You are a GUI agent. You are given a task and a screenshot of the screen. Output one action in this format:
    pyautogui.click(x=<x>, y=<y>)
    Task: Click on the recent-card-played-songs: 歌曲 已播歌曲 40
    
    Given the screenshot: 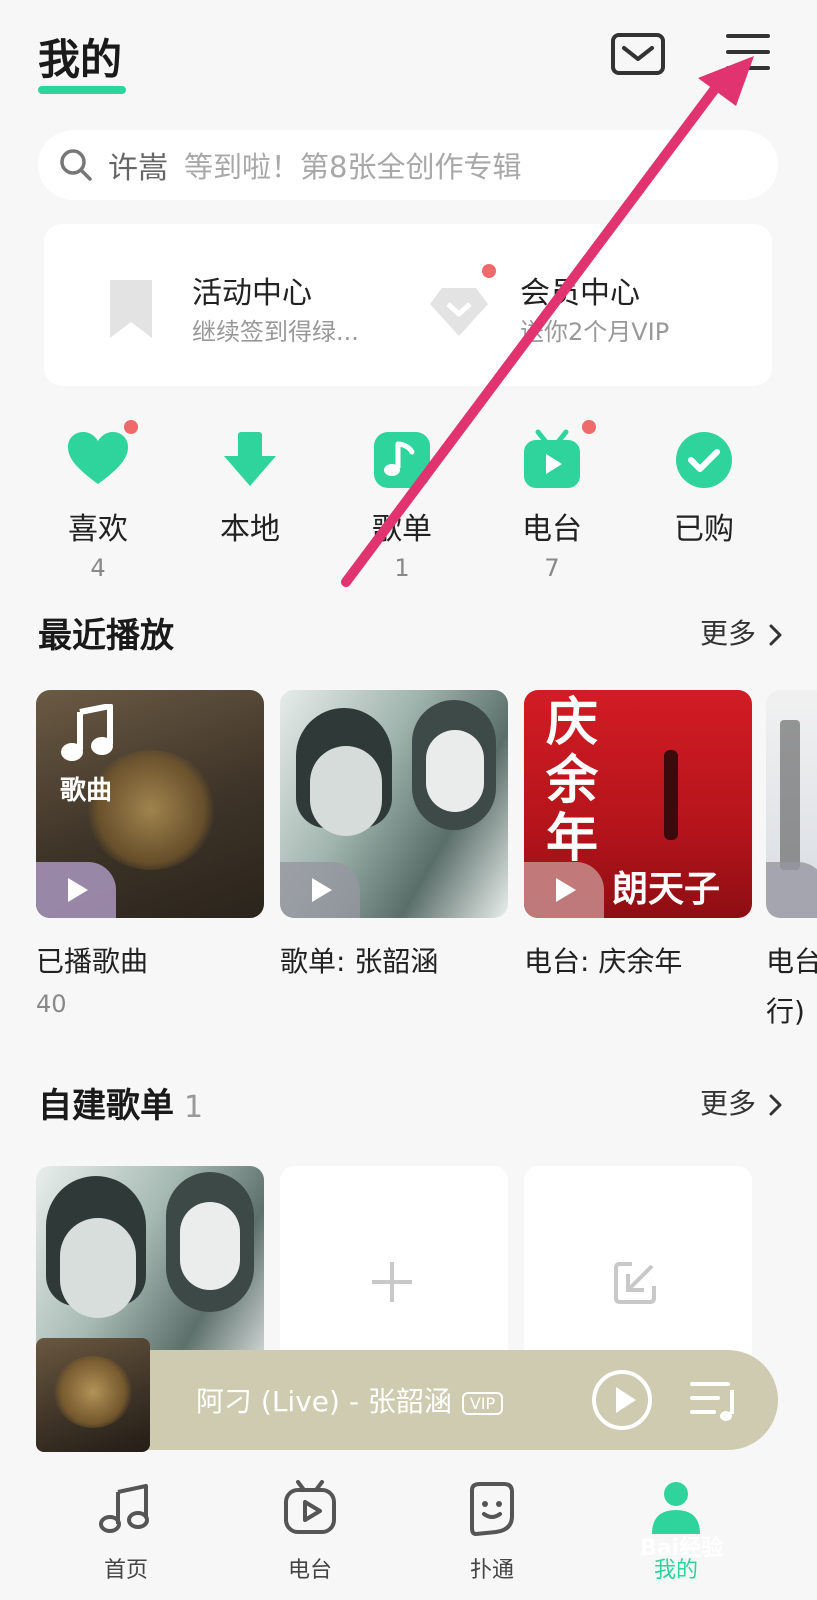 What is the action you would take?
    pyautogui.click(x=150, y=854)
    